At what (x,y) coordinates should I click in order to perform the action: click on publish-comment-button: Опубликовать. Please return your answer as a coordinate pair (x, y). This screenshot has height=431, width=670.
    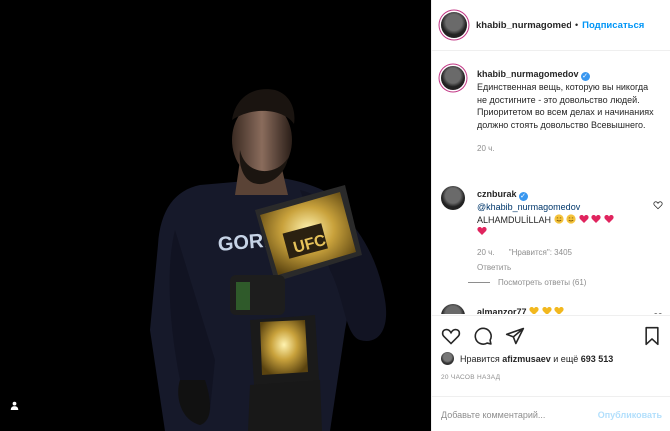
    Looking at the image, I should click on (630, 415).